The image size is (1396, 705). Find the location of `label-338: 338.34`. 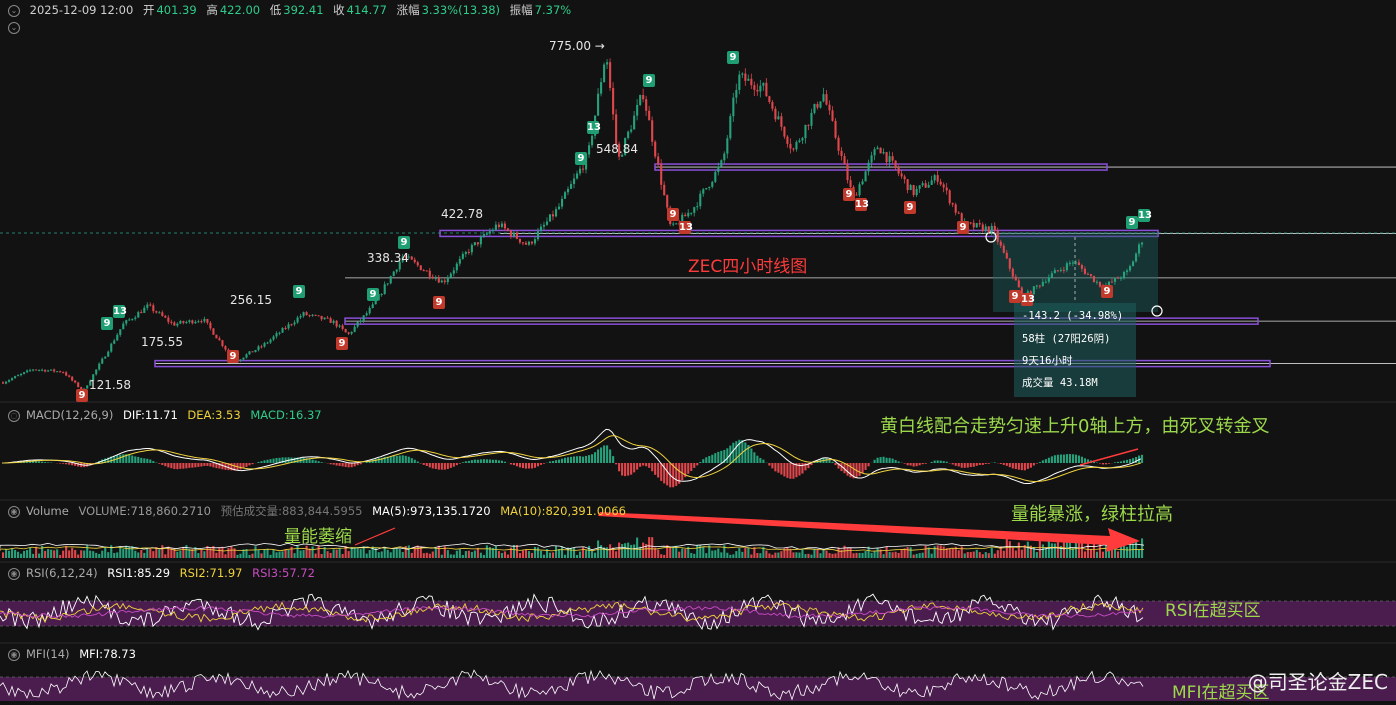

label-338: 338.34 is located at coordinates (388, 258).